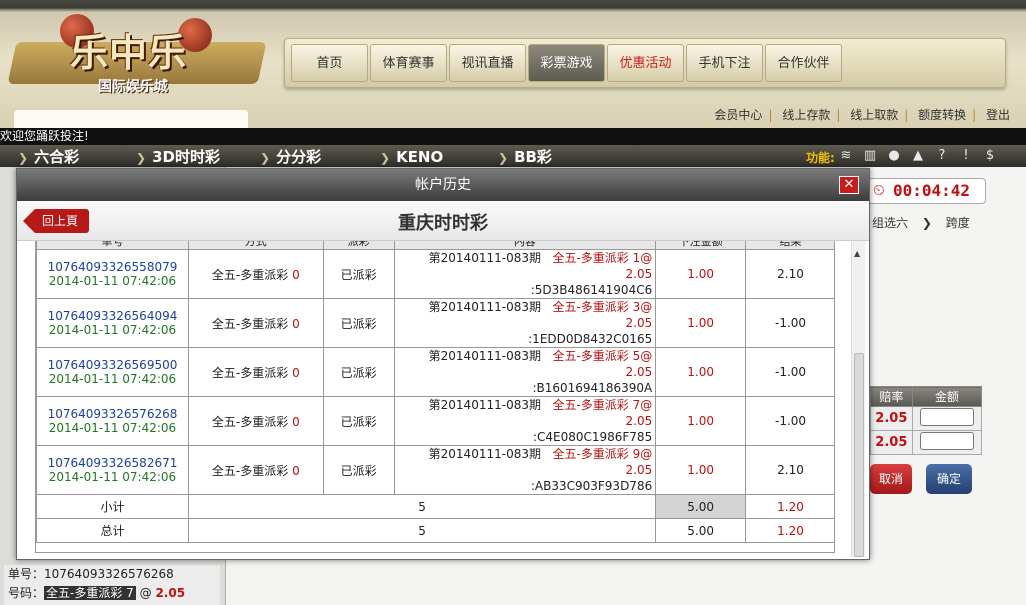 This screenshot has width=1026, height=605. I want to click on bill-number: 10764093326564094, so click(112, 316).